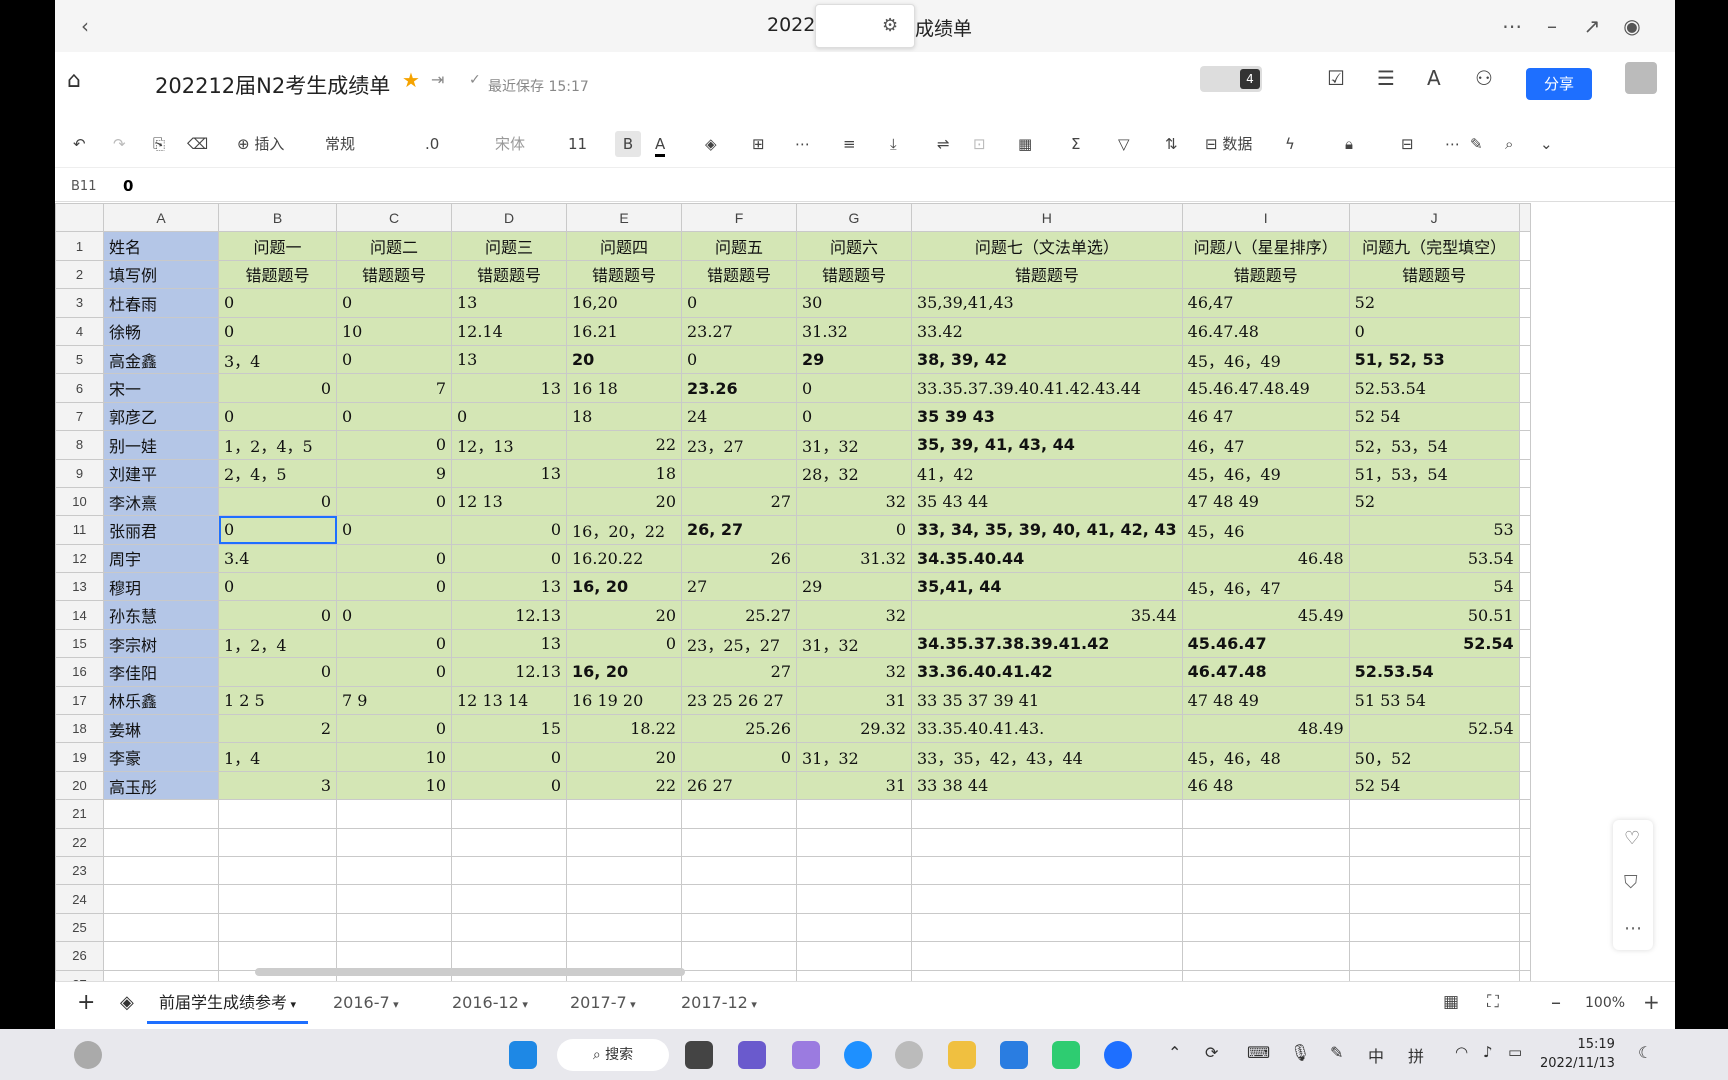  Describe the element at coordinates (624, 757) in the screenshot. I see `grid-cell: 20` at that location.